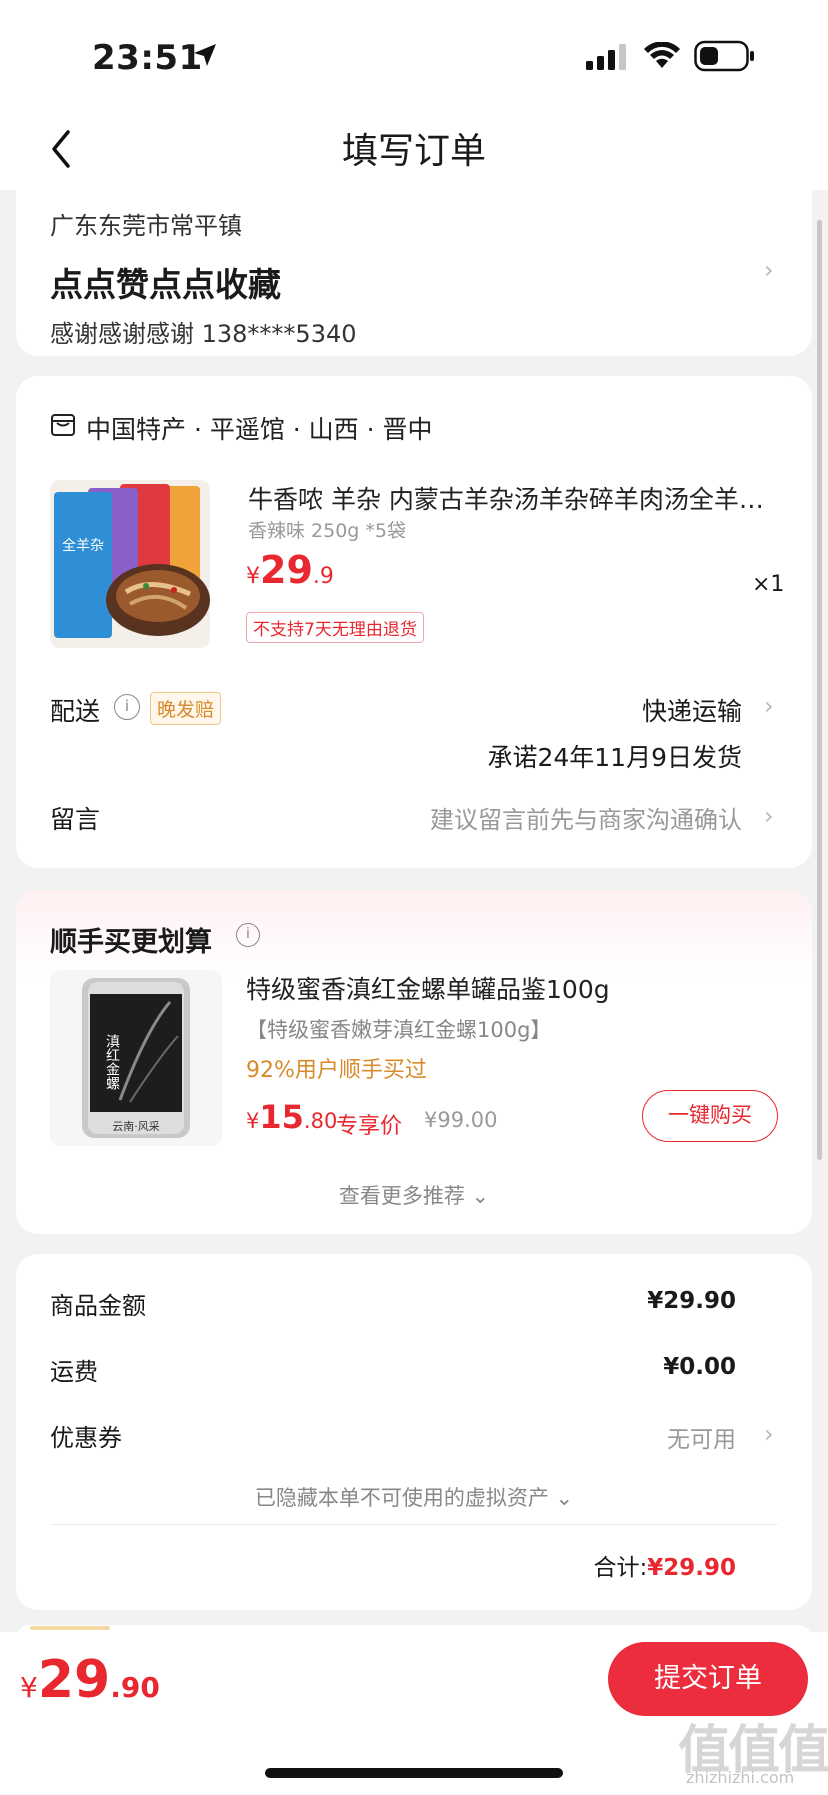 The image size is (828, 1795). I want to click on product-spec: 香辣味 250g *5袋, so click(327, 531).